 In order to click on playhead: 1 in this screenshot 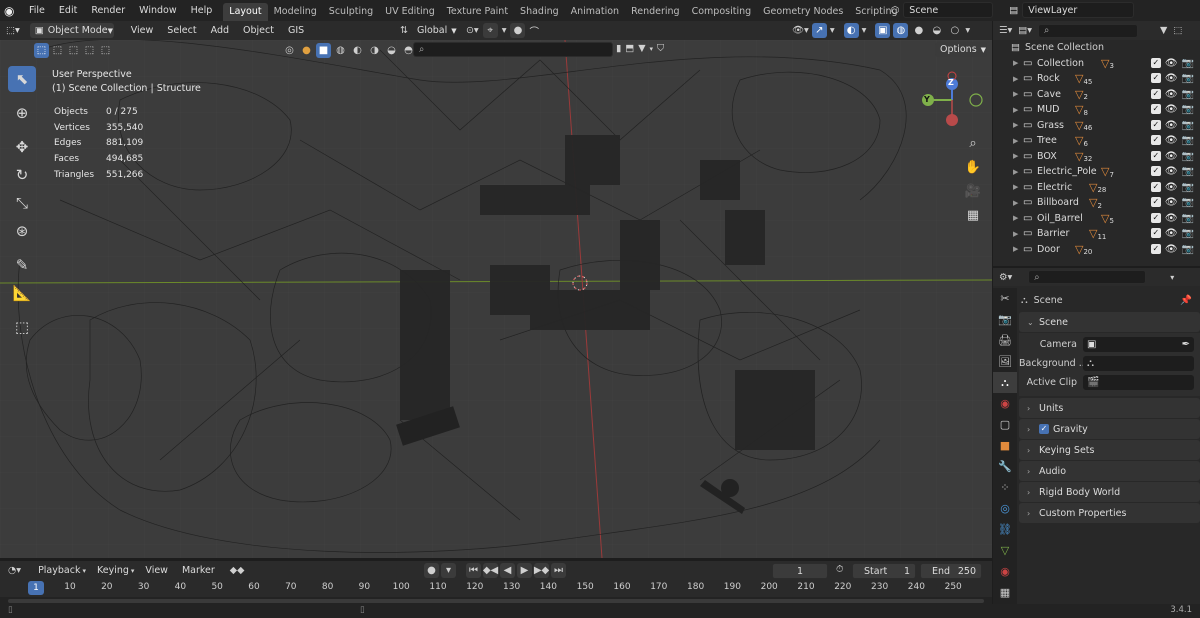, I will do `click(36, 588)`.